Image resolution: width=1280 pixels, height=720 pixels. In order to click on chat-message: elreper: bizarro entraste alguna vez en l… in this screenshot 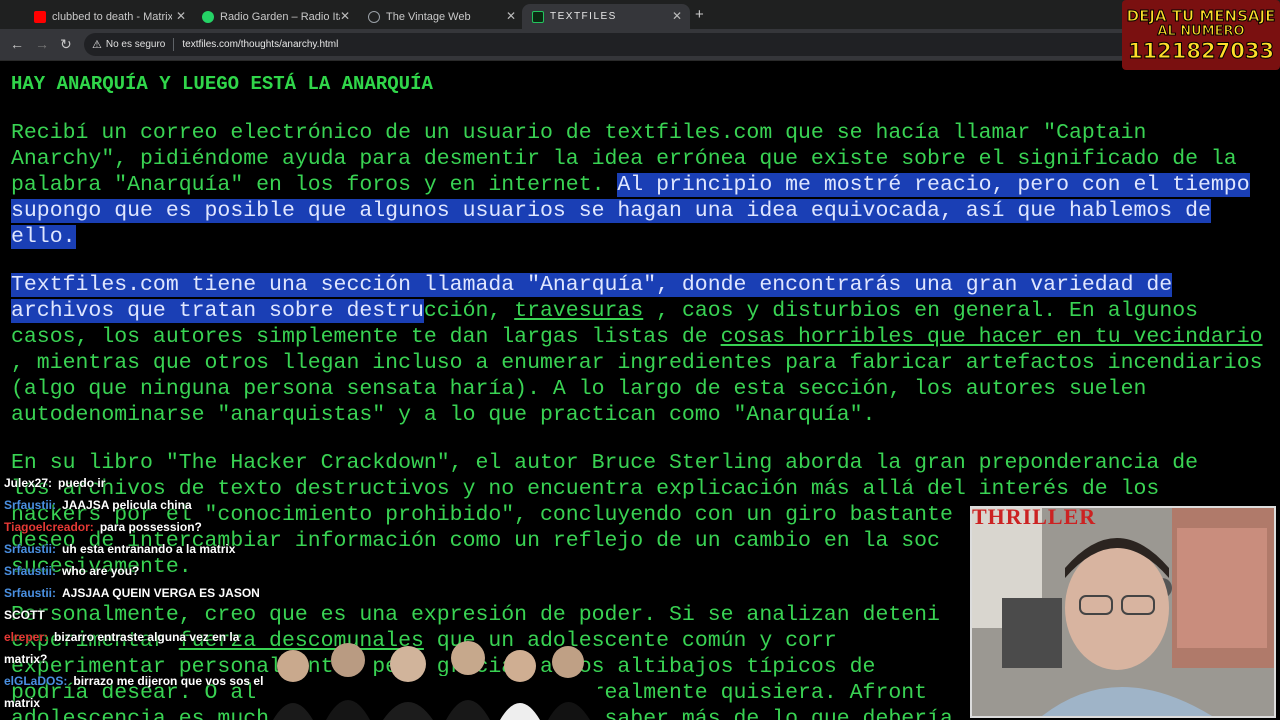, I will do `click(121, 637)`.